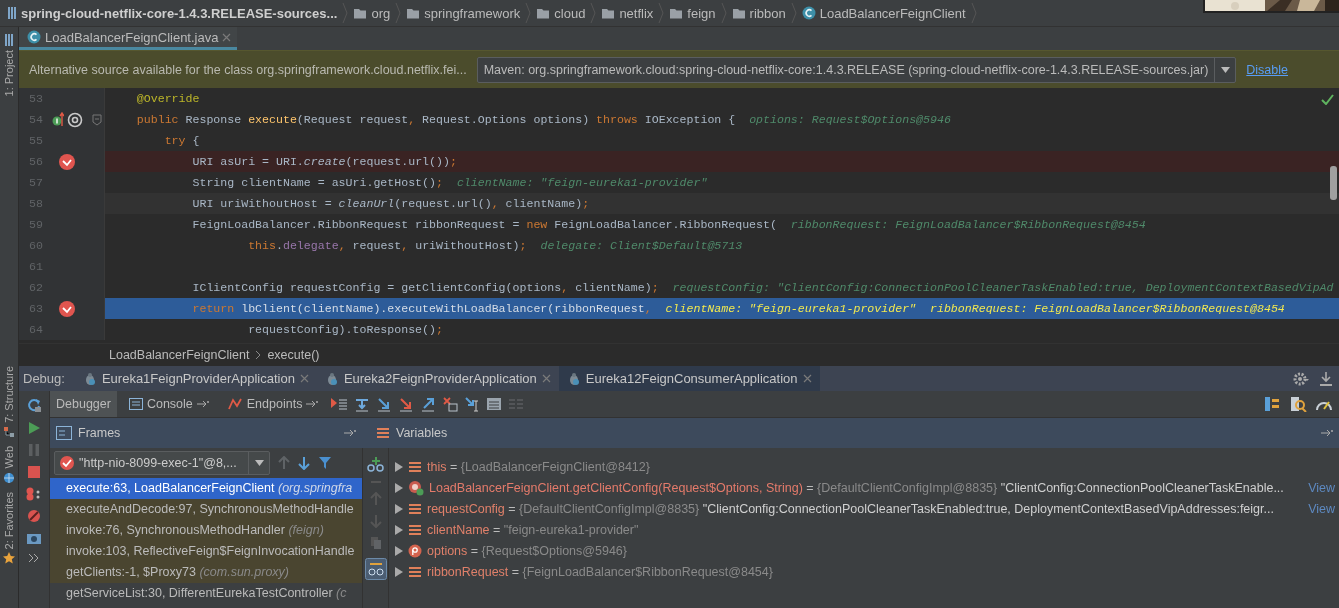  I want to click on variable-entry: ribbonRequest = {FeignLoadBalancer$RibbonRequest@8454}, so click(600, 571).